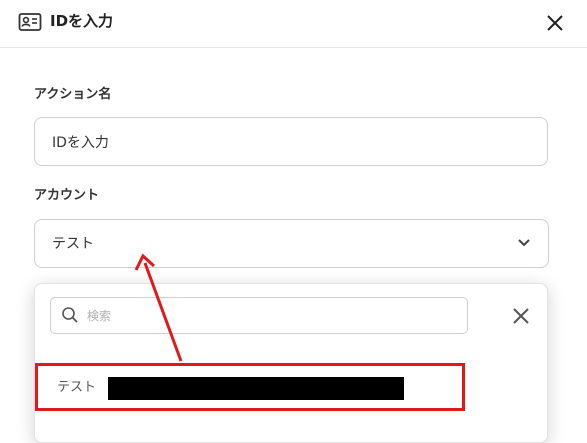  I want to click on chevron-down-icon, so click(524, 243).